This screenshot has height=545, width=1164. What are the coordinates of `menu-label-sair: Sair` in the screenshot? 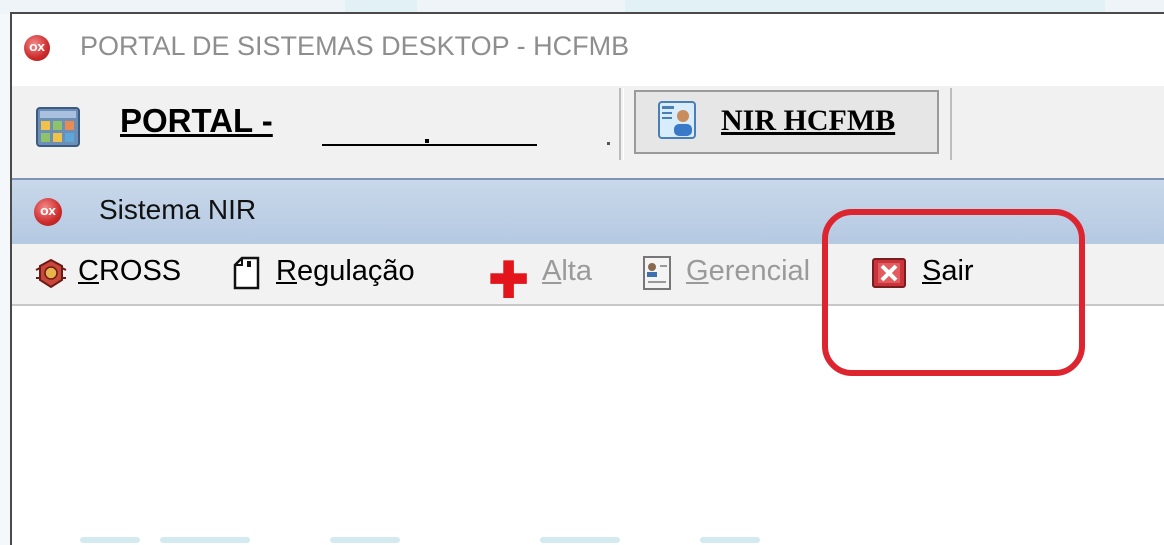 It's located at (948, 271).